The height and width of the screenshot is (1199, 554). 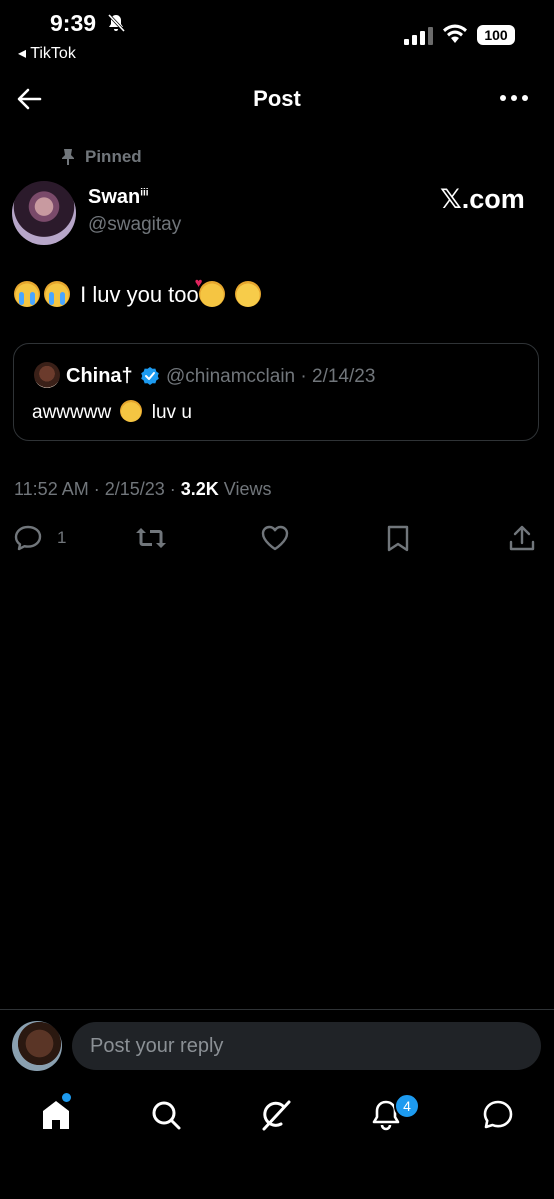 What do you see at coordinates (277, 98) in the screenshot?
I see `page-title: Post` at bounding box center [277, 98].